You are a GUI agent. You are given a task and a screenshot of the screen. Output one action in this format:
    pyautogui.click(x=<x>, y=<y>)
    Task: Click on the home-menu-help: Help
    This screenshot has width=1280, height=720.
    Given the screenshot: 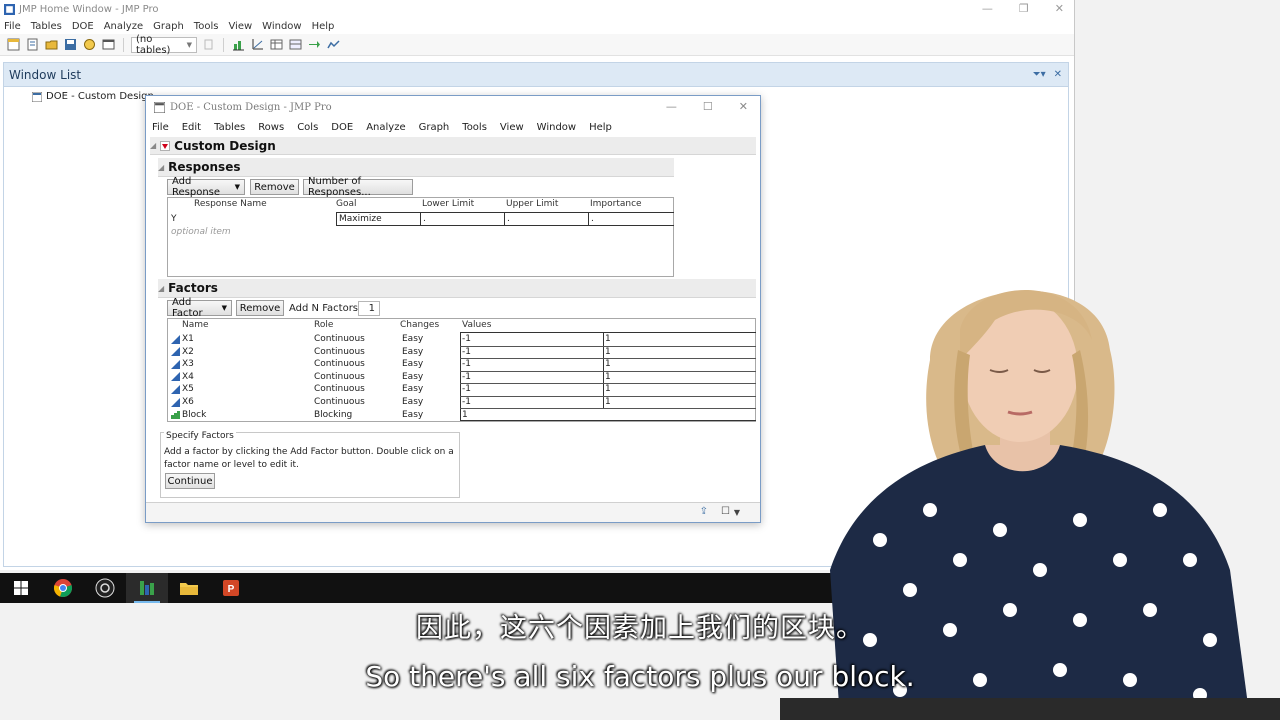 What is the action you would take?
    pyautogui.click(x=323, y=26)
    